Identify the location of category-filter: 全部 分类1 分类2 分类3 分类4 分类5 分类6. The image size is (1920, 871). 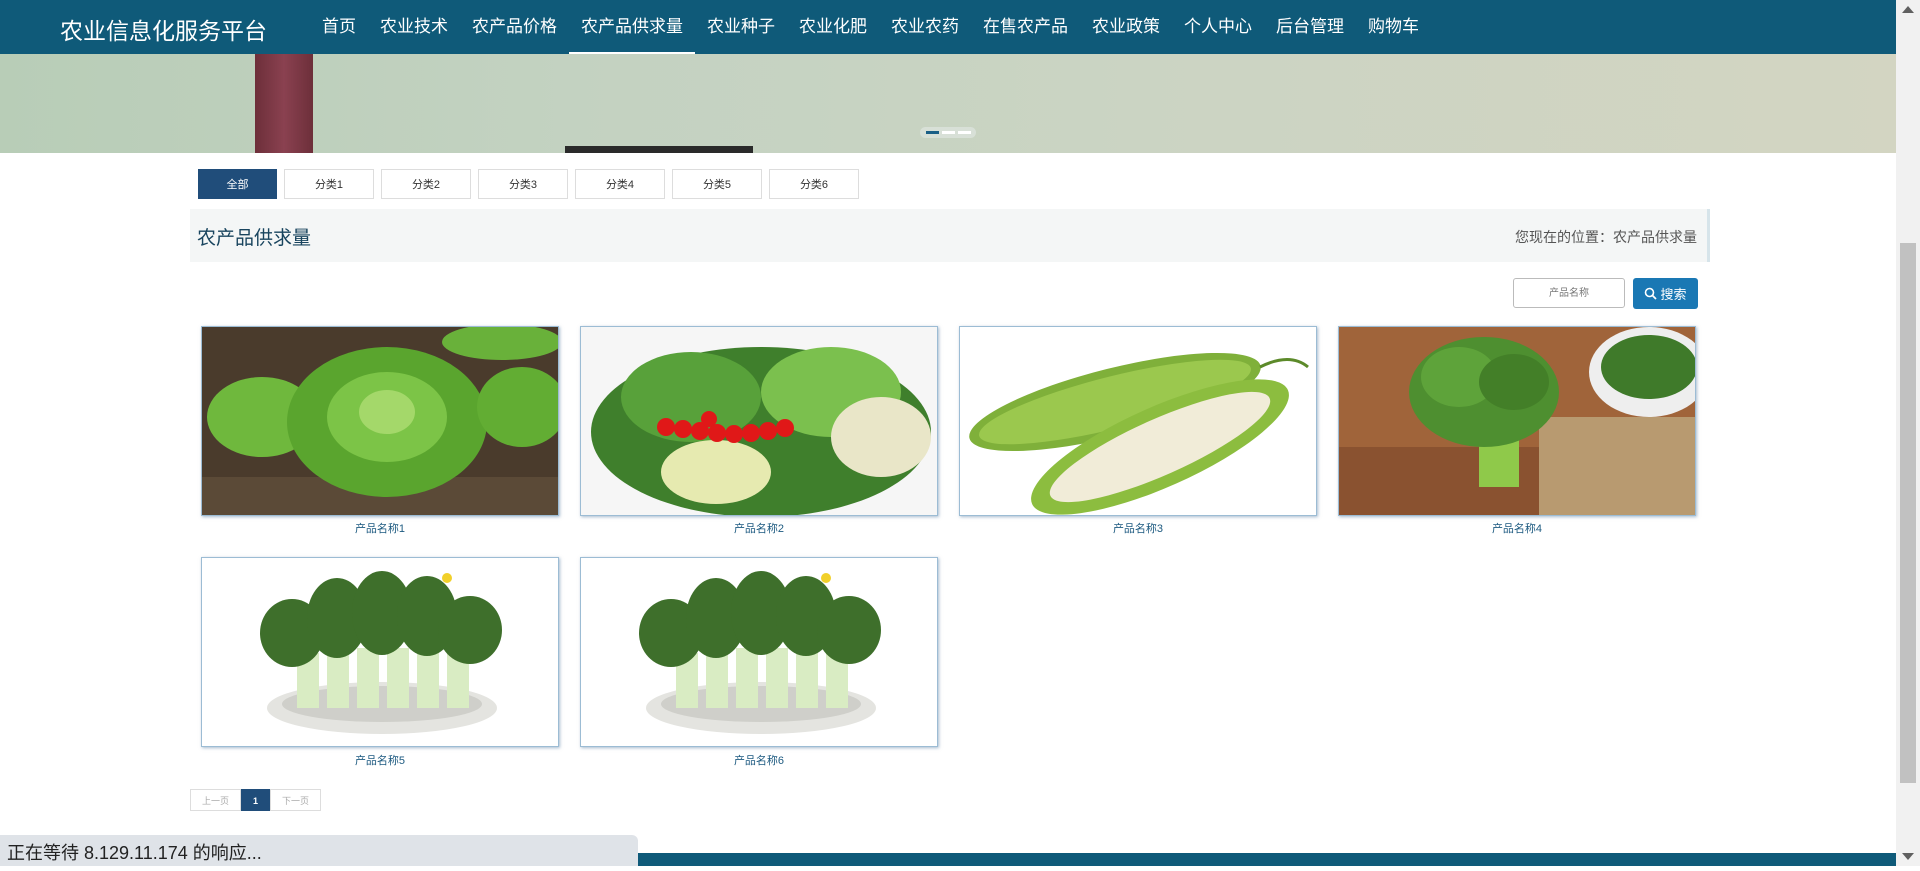
(528, 184).